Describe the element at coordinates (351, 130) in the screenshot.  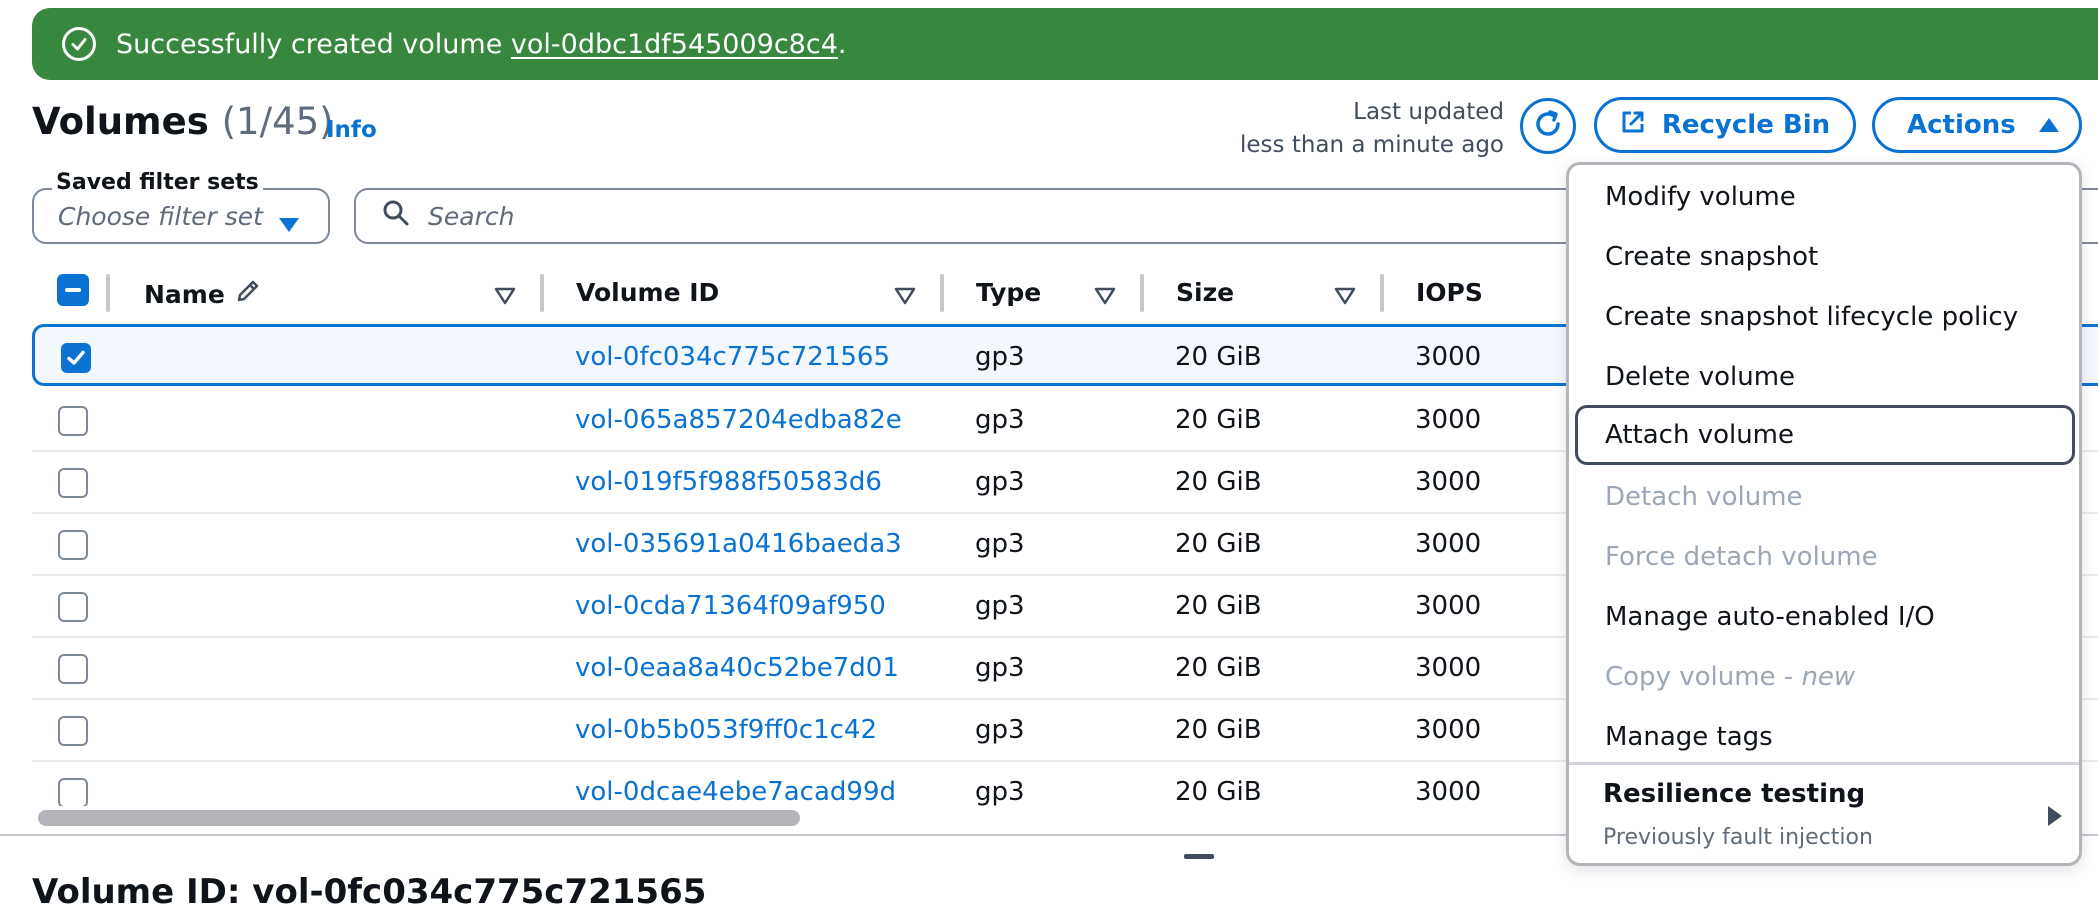
I see `info-link: Info` at that location.